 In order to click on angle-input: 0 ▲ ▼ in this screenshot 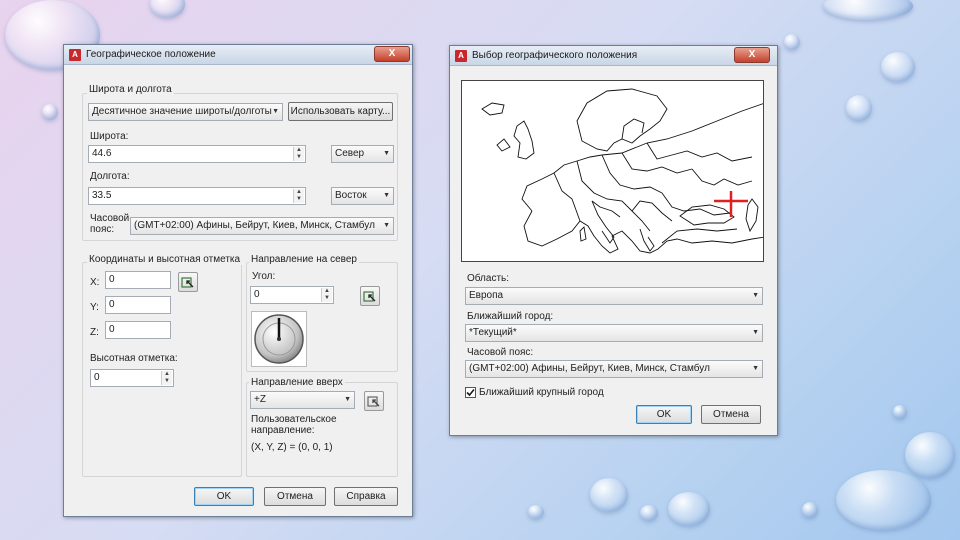, I will do `click(292, 295)`.